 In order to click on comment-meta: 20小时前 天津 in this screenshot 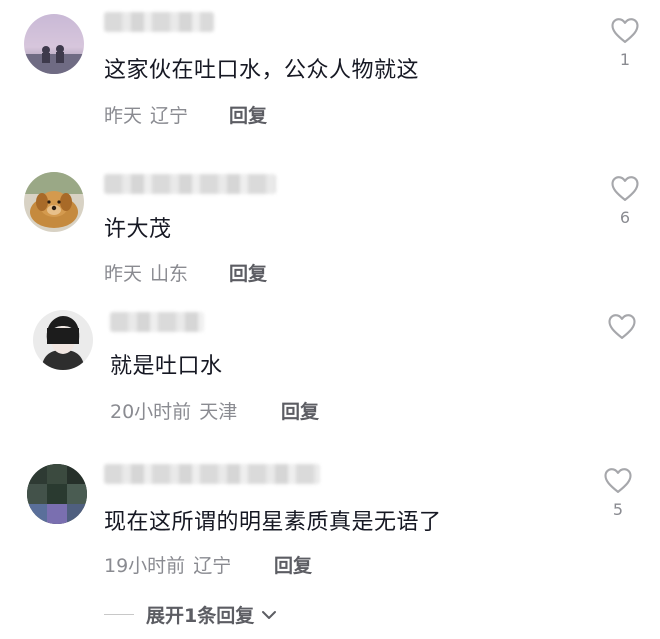, I will do `click(173, 410)`.